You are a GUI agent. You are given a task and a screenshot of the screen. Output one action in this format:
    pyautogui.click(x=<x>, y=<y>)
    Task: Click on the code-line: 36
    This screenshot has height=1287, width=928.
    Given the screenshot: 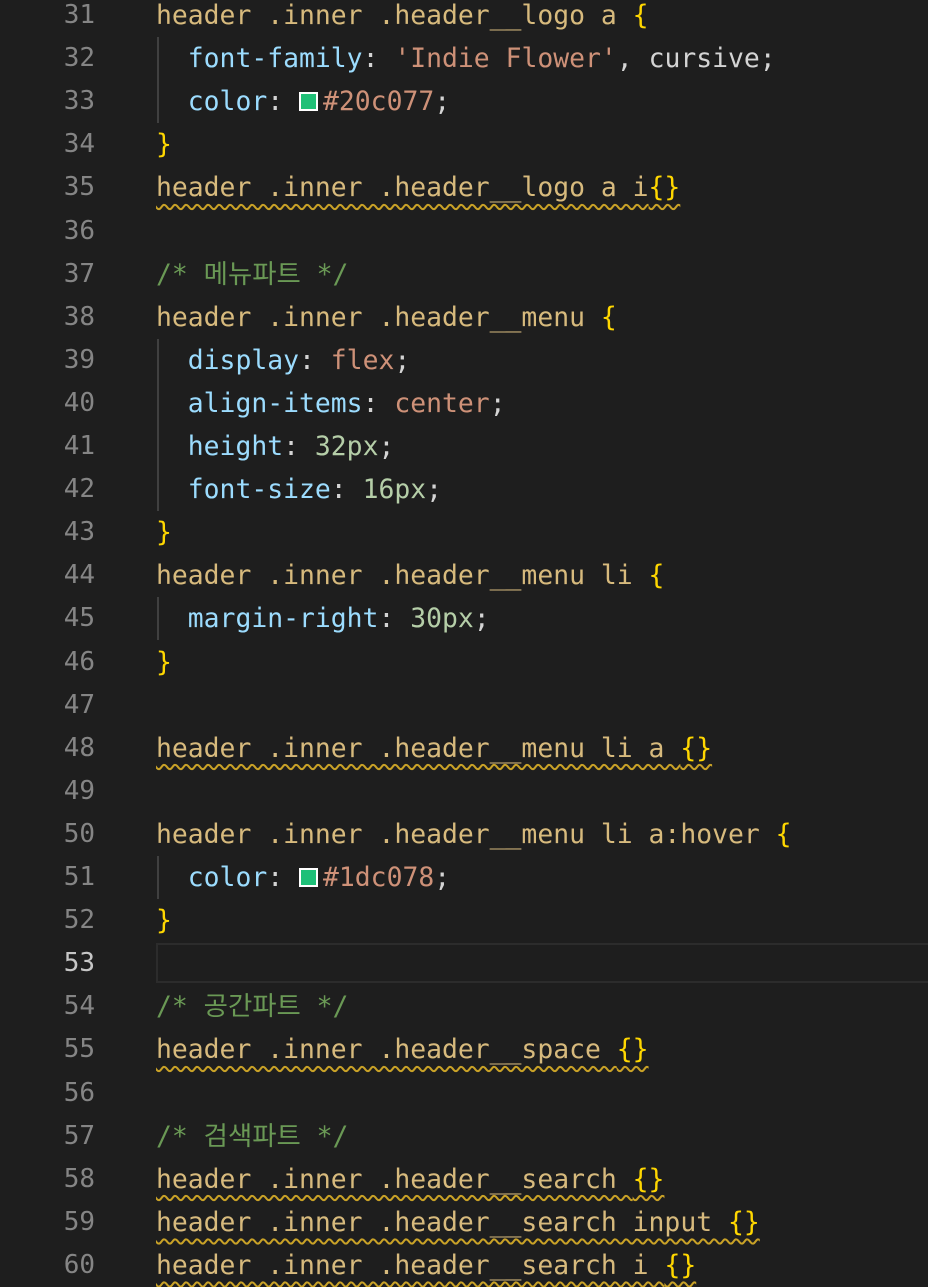 What is the action you would take?
    pyautogui.click(x=464, y=231)
    